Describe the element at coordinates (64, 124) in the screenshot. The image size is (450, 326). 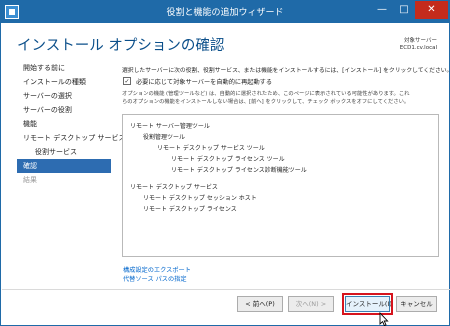
I see `nav-item-features: 機能` at that location.